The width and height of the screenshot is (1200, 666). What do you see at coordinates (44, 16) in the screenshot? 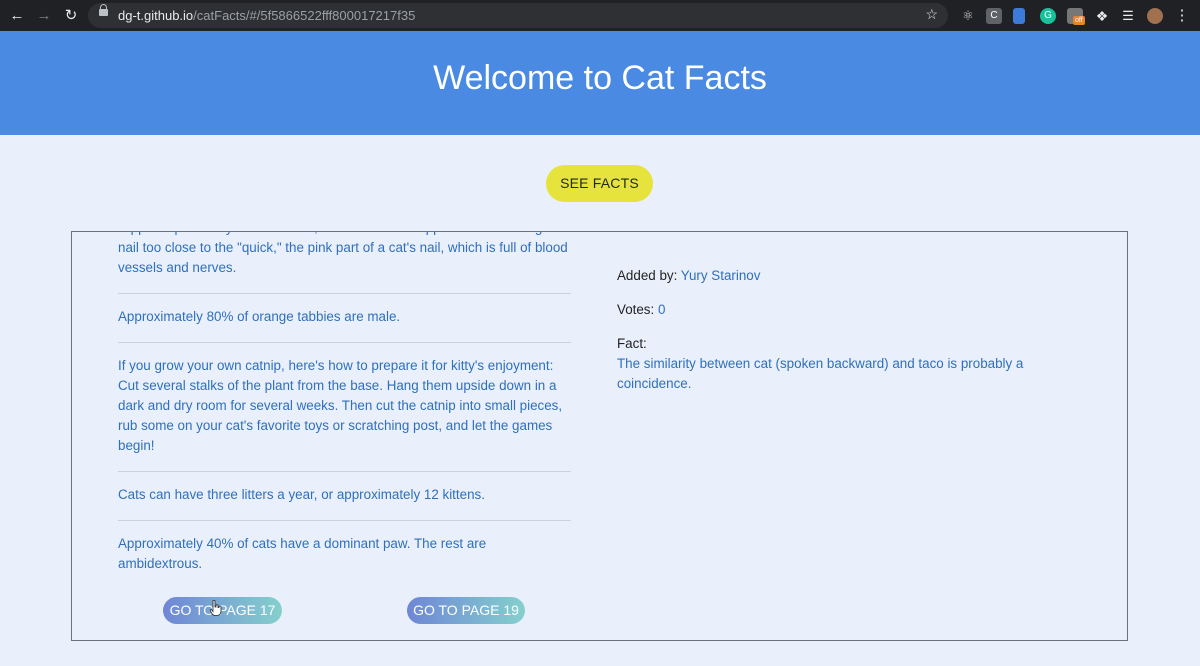
I see `forward-arrow-icon: →` at bounding box center [44, 16].